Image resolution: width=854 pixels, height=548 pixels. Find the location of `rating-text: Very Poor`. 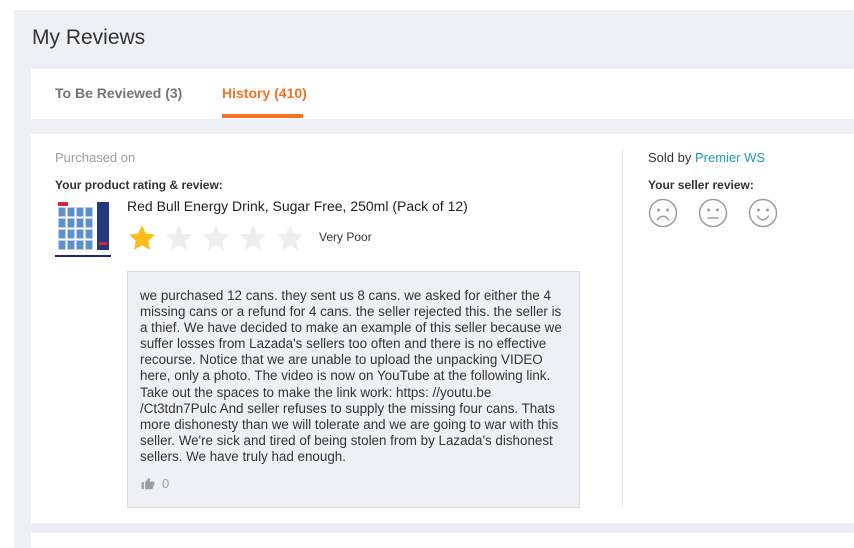

rating-text: Very Poor is located at coordinates (345, 237).